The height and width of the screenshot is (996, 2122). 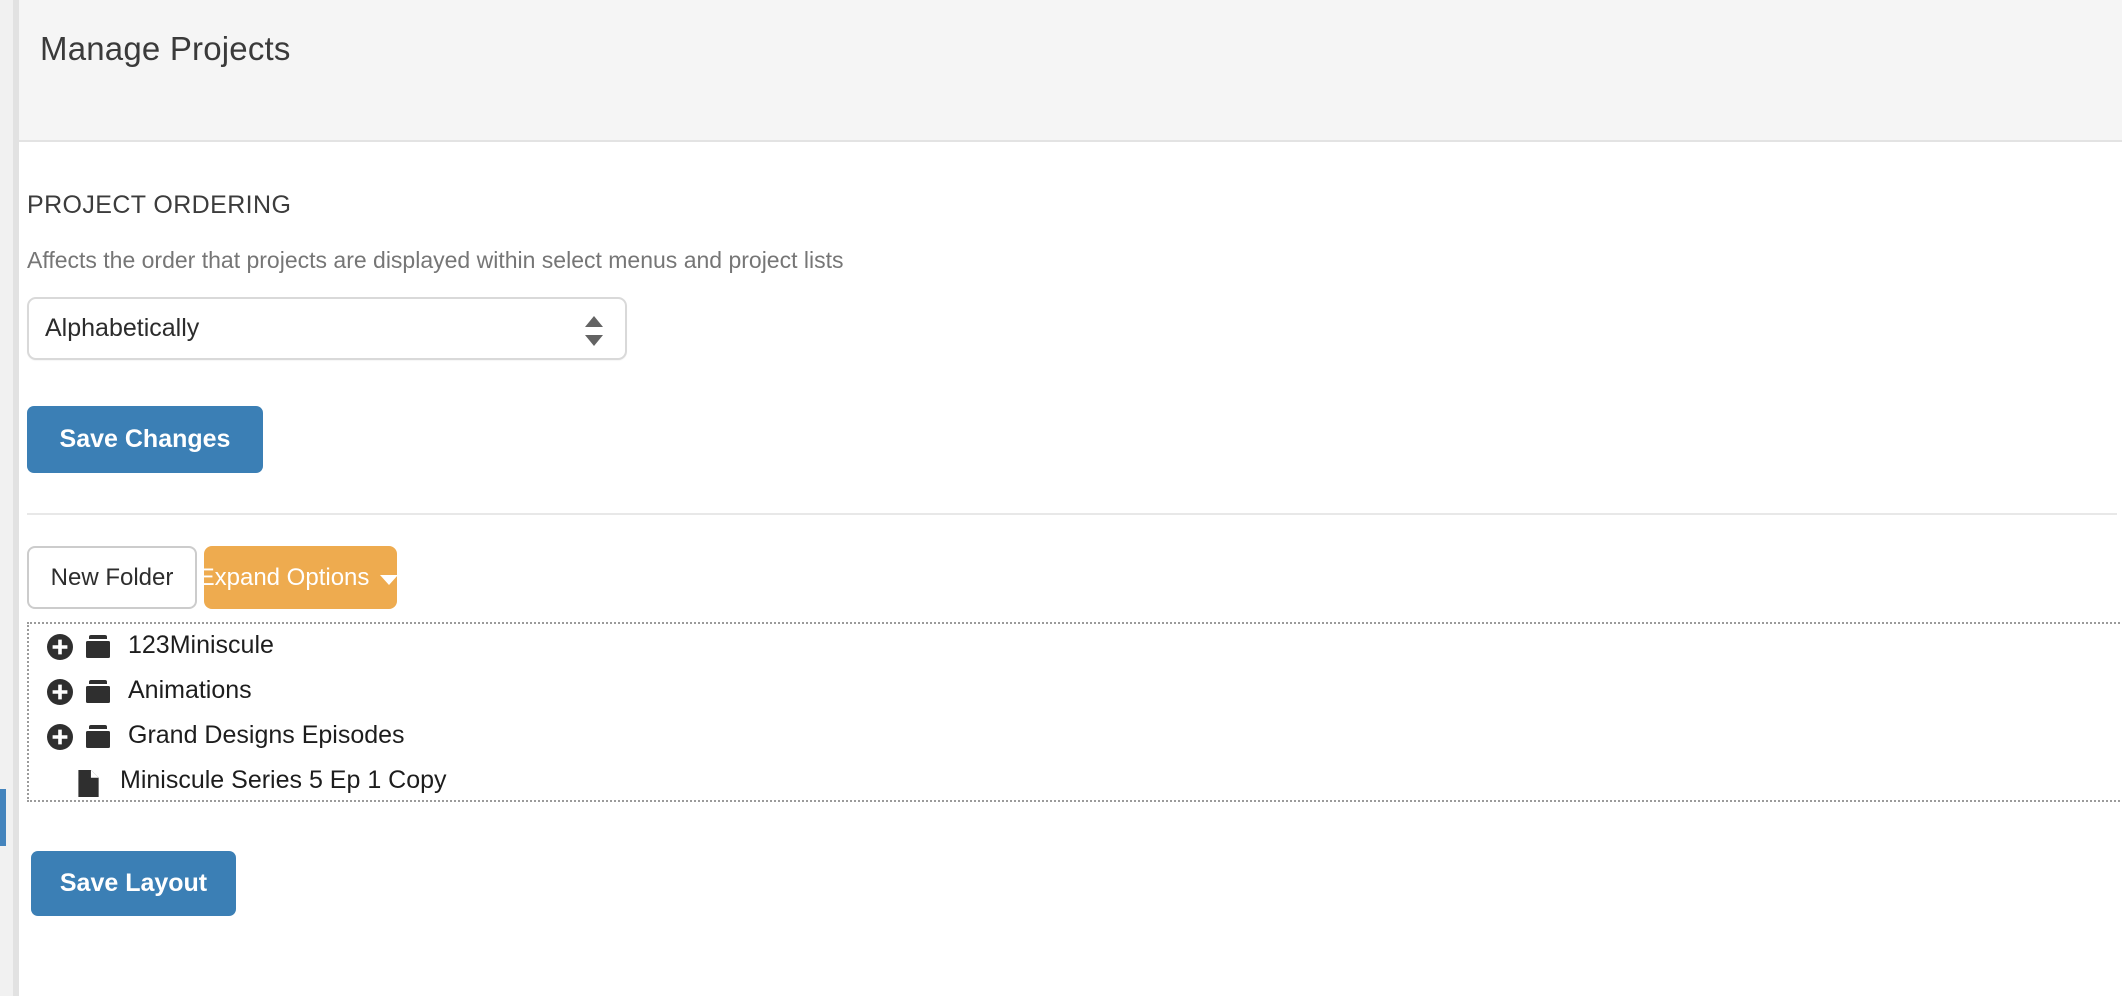 I want to click on tree-row: 123Miniscule, so click(x=1075, y=646).